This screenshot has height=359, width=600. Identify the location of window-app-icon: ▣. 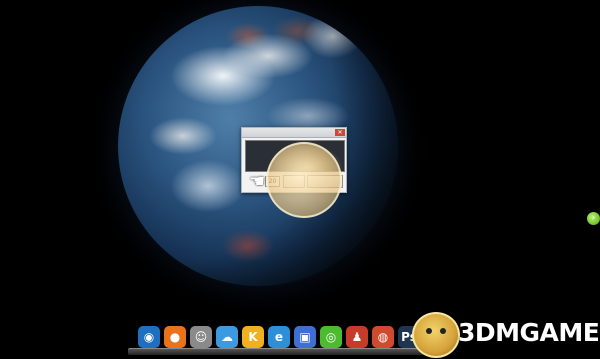
(305, 337).